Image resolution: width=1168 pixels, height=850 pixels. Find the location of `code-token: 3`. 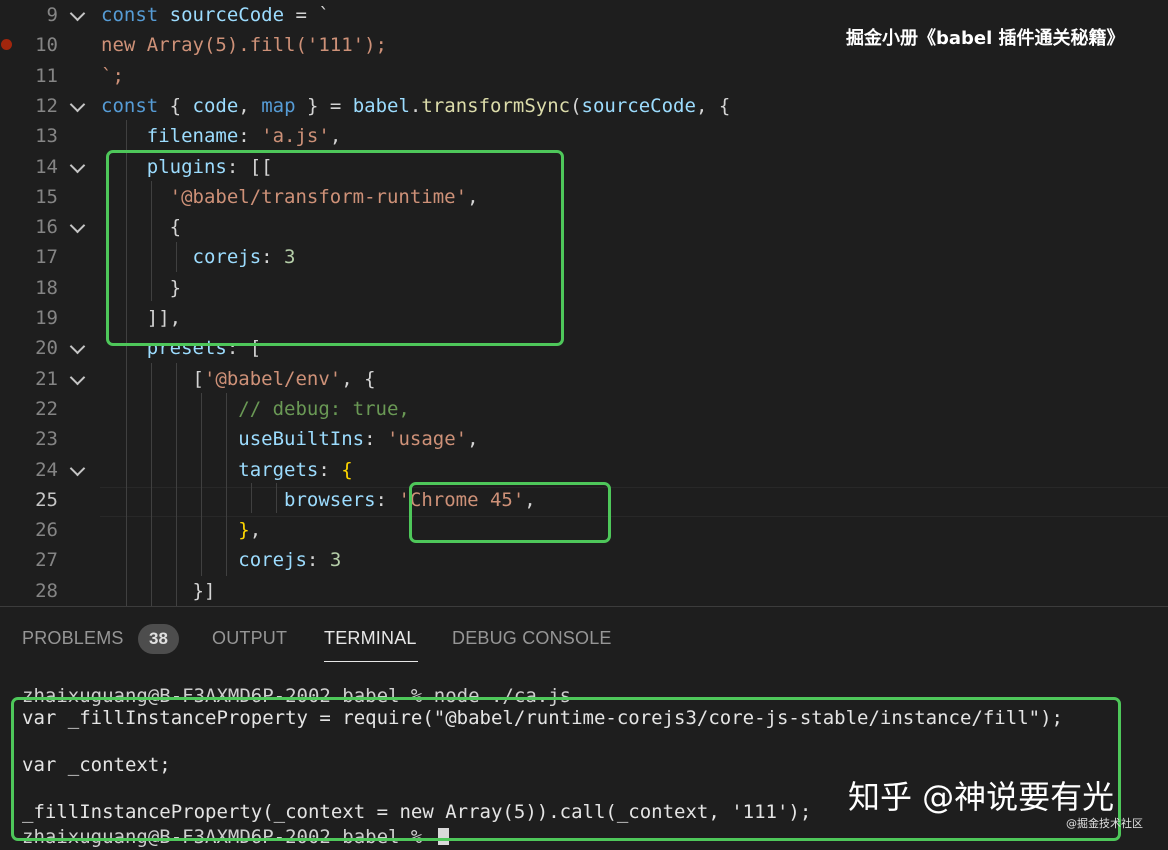

code-token: 3 is located at coordinates (335, 560).